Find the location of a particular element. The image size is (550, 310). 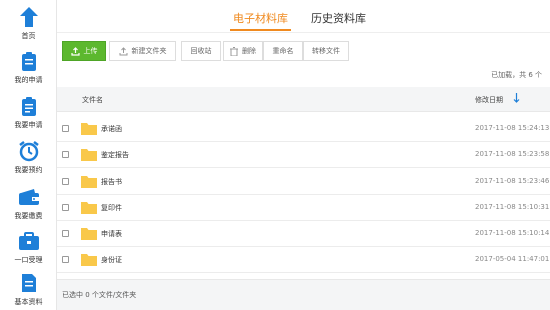

file-name: 承诺函 is located at coordinates (111, 129).